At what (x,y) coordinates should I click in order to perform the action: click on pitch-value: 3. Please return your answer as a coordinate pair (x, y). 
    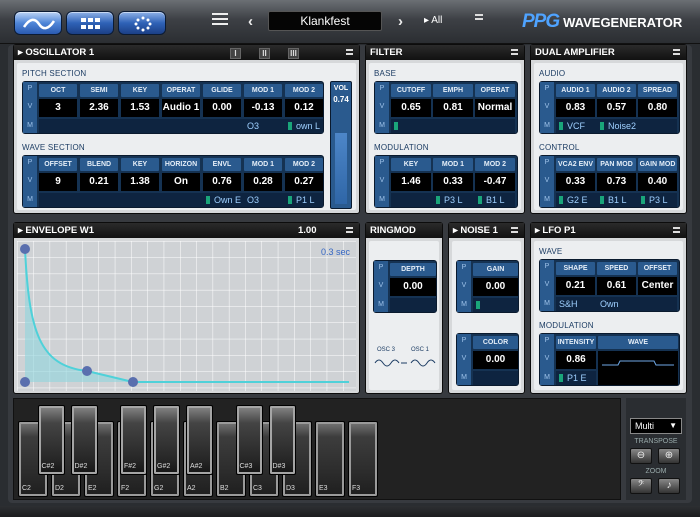
    Looking at the image, I should click on (58, 108).